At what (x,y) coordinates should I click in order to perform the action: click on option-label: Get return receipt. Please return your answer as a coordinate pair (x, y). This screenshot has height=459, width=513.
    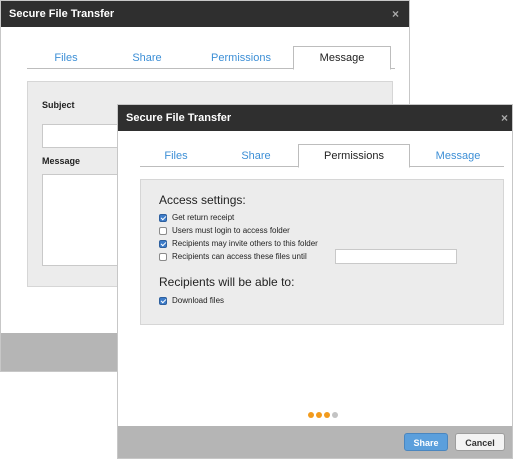
    Looking at the image, I should click on (203, 217).